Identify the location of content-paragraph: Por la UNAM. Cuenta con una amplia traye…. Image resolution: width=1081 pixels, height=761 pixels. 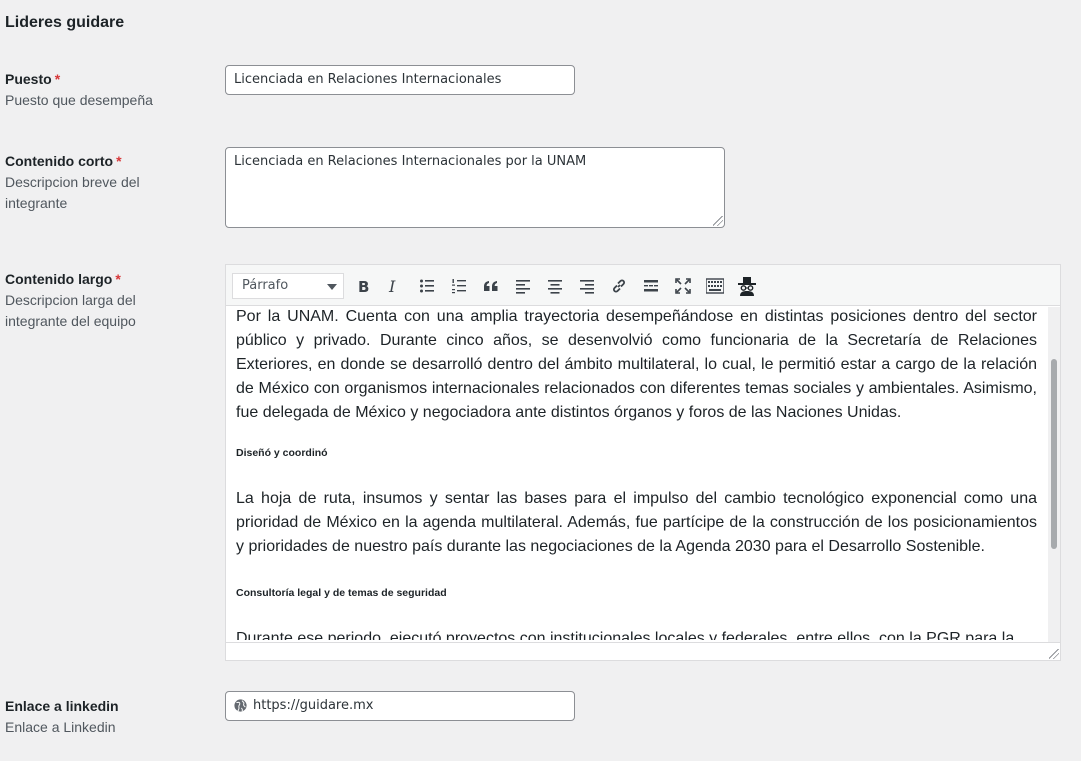
(636, 364).